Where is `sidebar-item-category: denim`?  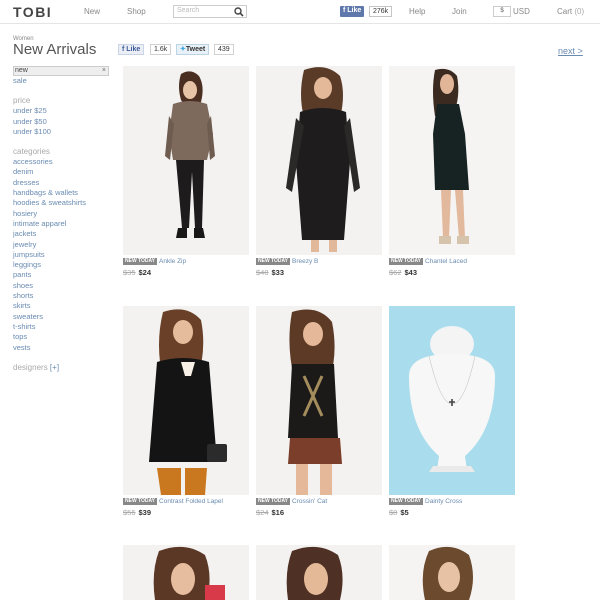 sidebar-item-category: denim is located at coordinates (61, 172).